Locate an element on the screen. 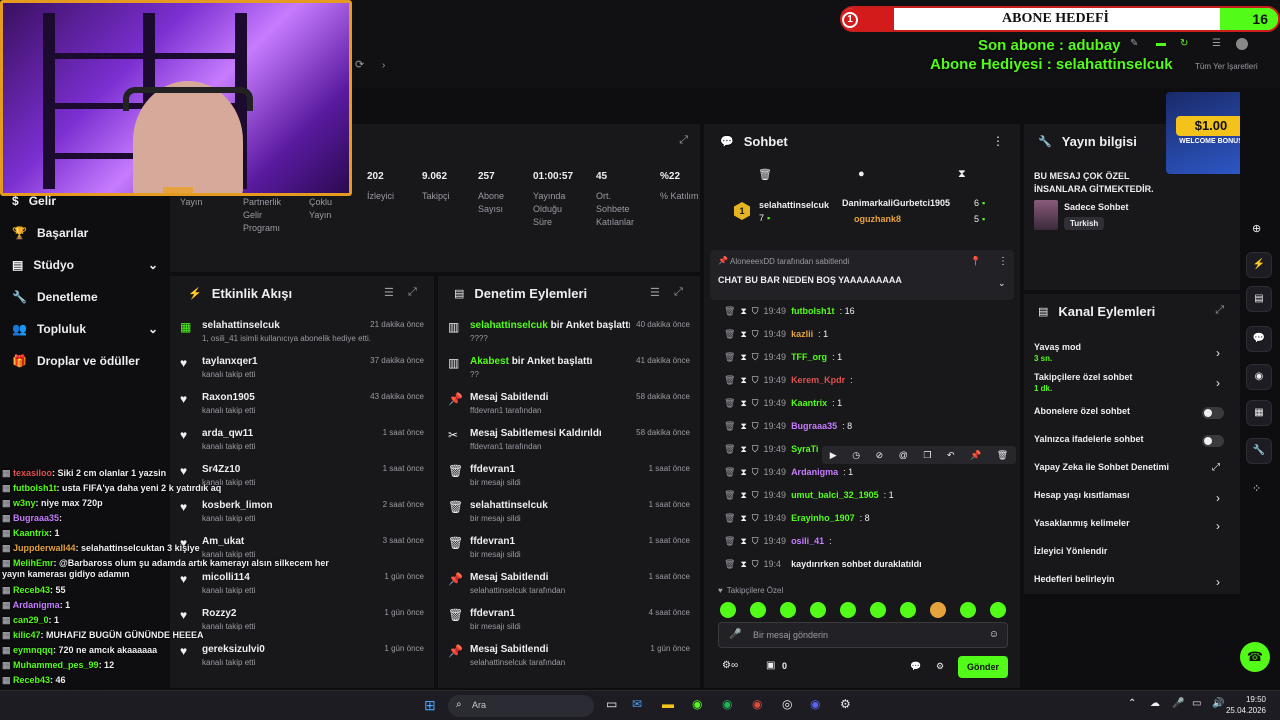 This screenshot has width=1280, height=720. settings-icon: ⚙ is located at coordinates (845, 704).